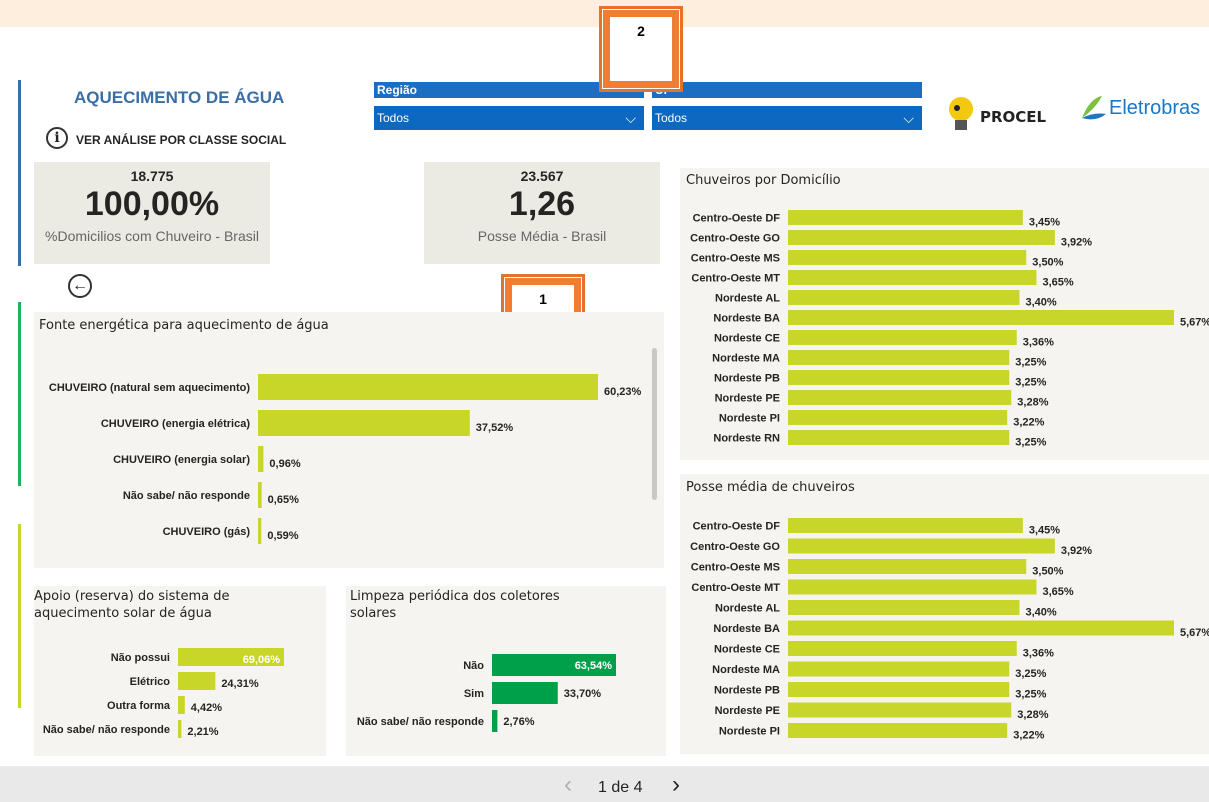 This screenshot has width=1209, height=802. I want to click on data-label: 37,52%, so click(495, 428).